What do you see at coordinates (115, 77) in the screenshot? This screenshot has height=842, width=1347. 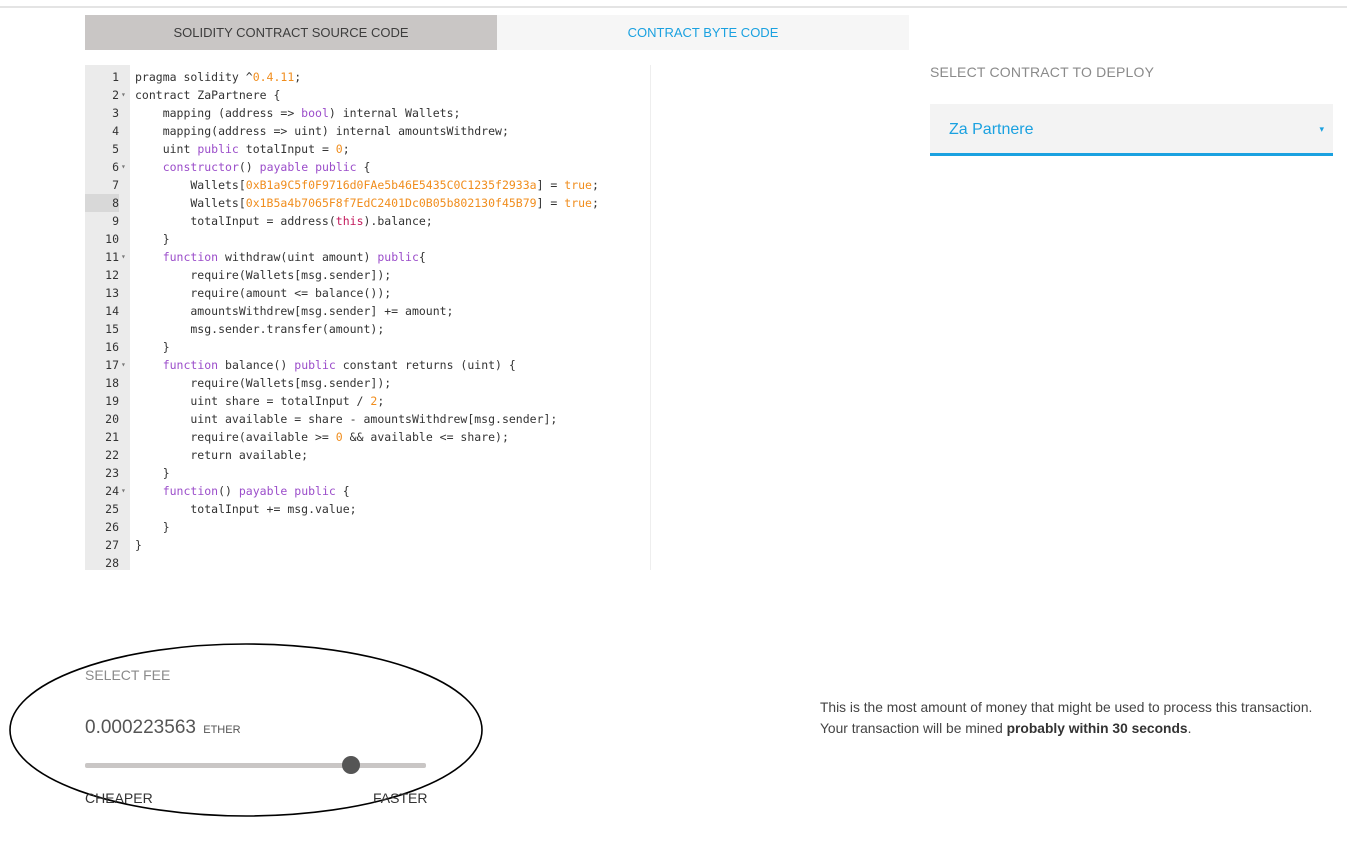 I see `line-number: 1` at bounding box center [115, 77].